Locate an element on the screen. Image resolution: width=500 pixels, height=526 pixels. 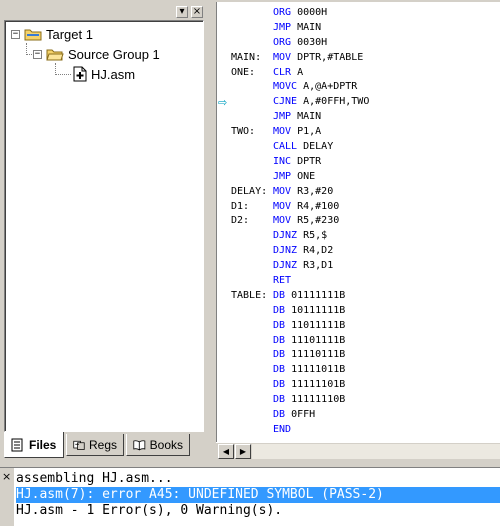
tree-item-file: HJ.asm is located at coordinates (104, 74).